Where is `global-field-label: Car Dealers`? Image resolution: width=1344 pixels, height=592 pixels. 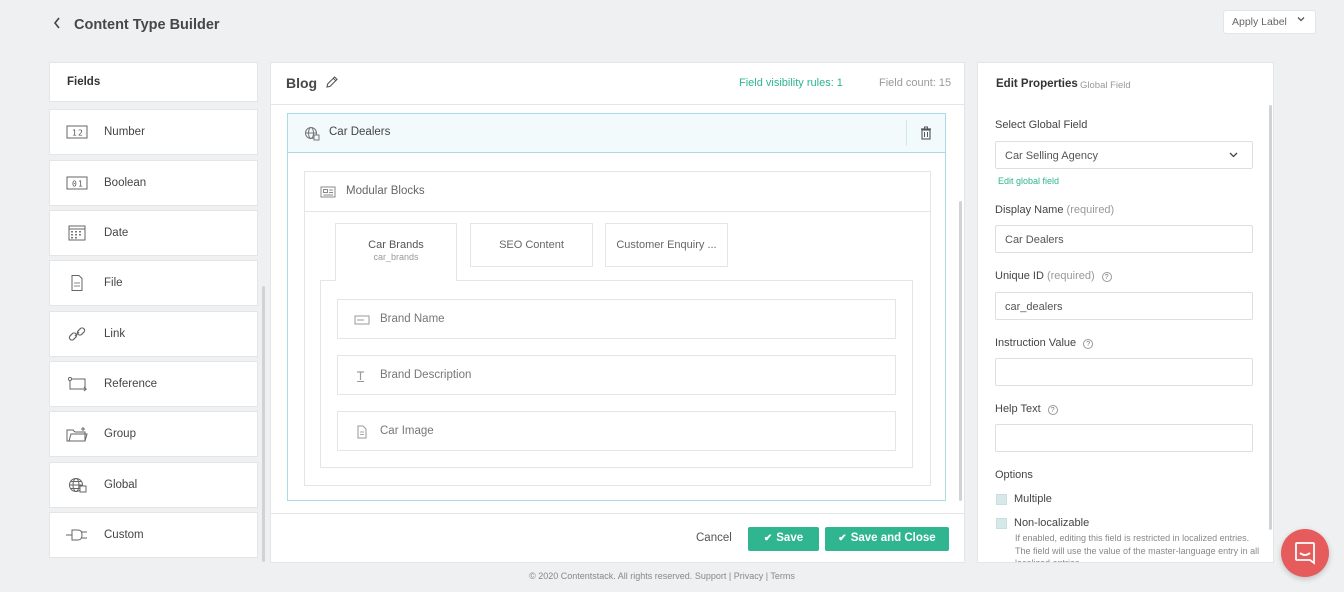 global-field-label: Car Dealers is located at coordinates (360, 132).